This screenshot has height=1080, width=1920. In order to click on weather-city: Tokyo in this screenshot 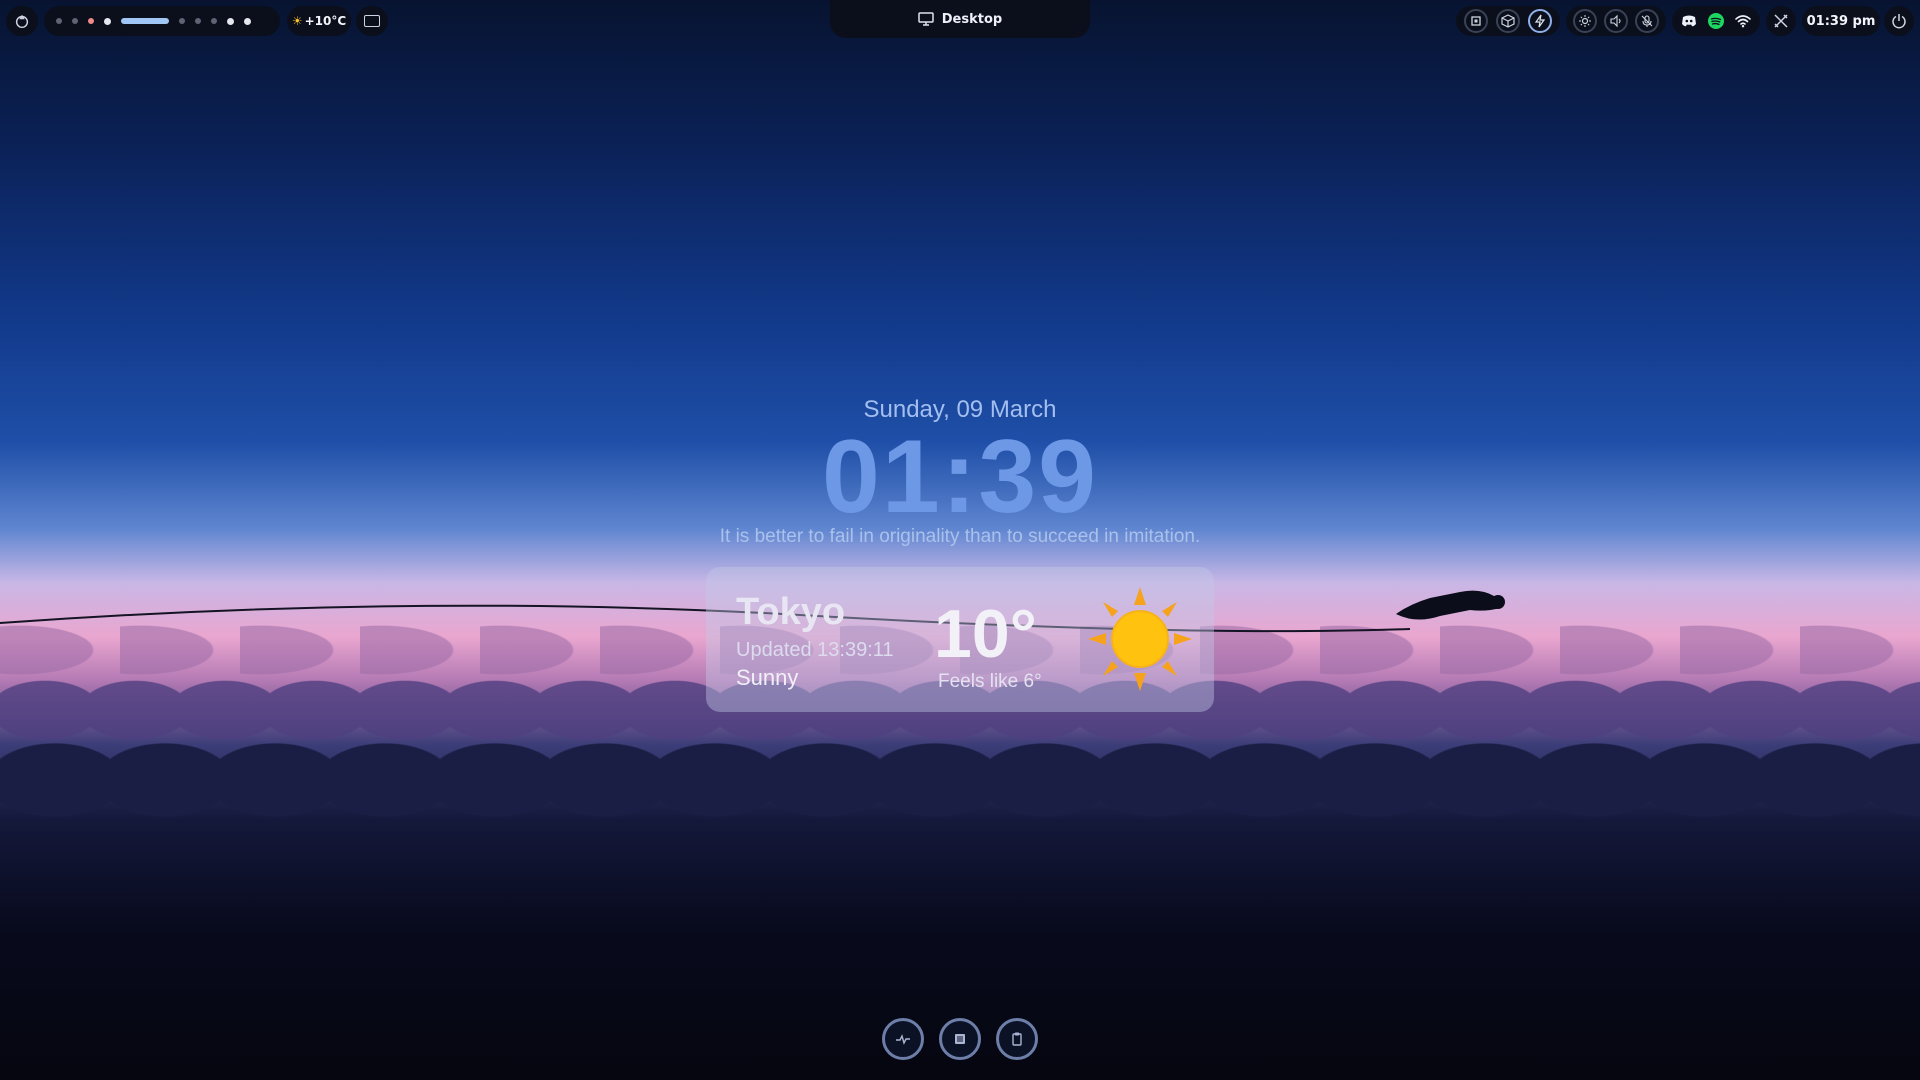, I will do `click(791, 612)`.